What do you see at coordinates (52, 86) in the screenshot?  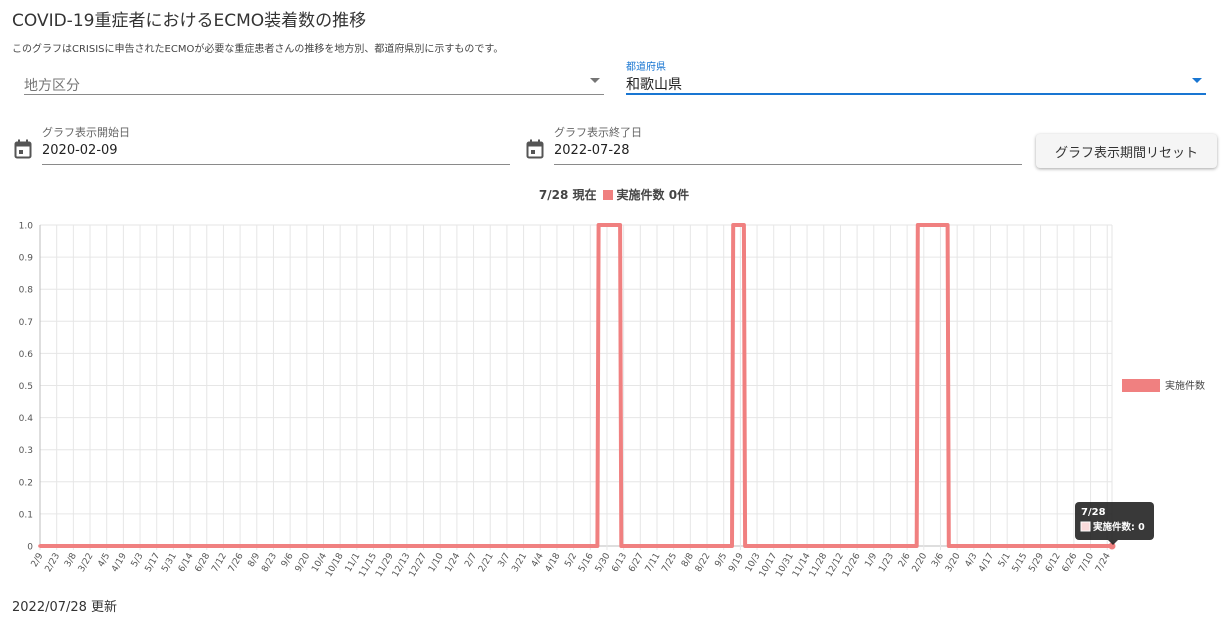 I see `region-select-placeholder: 地方区分` at bounding box center [52, 86].